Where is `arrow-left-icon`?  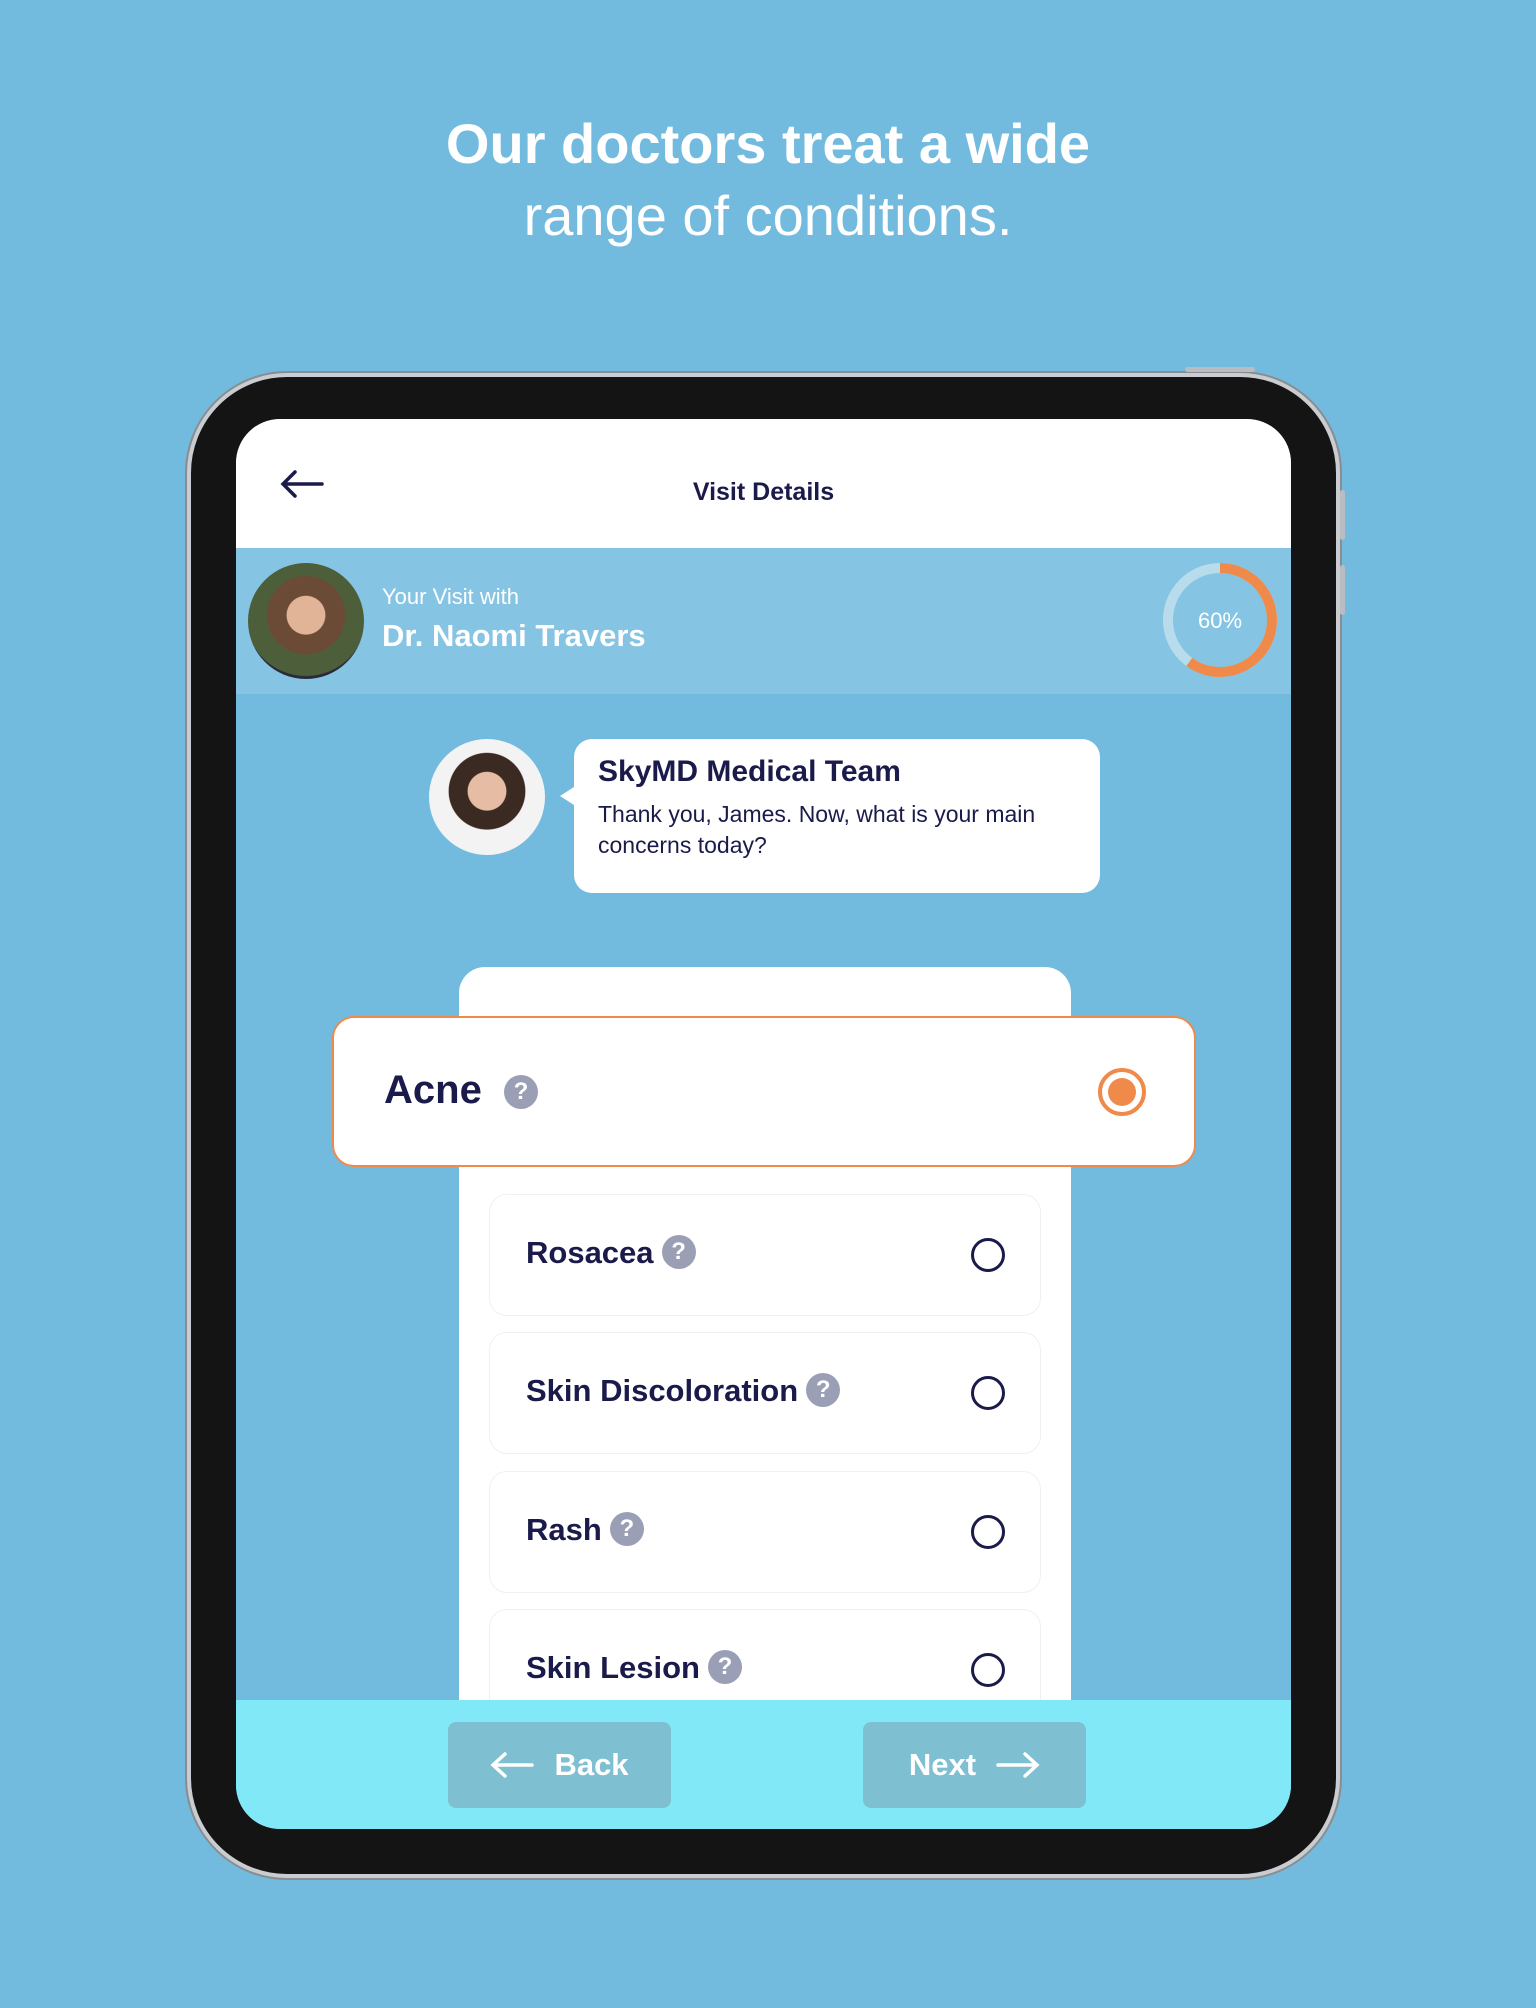 arrow-left-icon is located at coordinates (512, 1765).